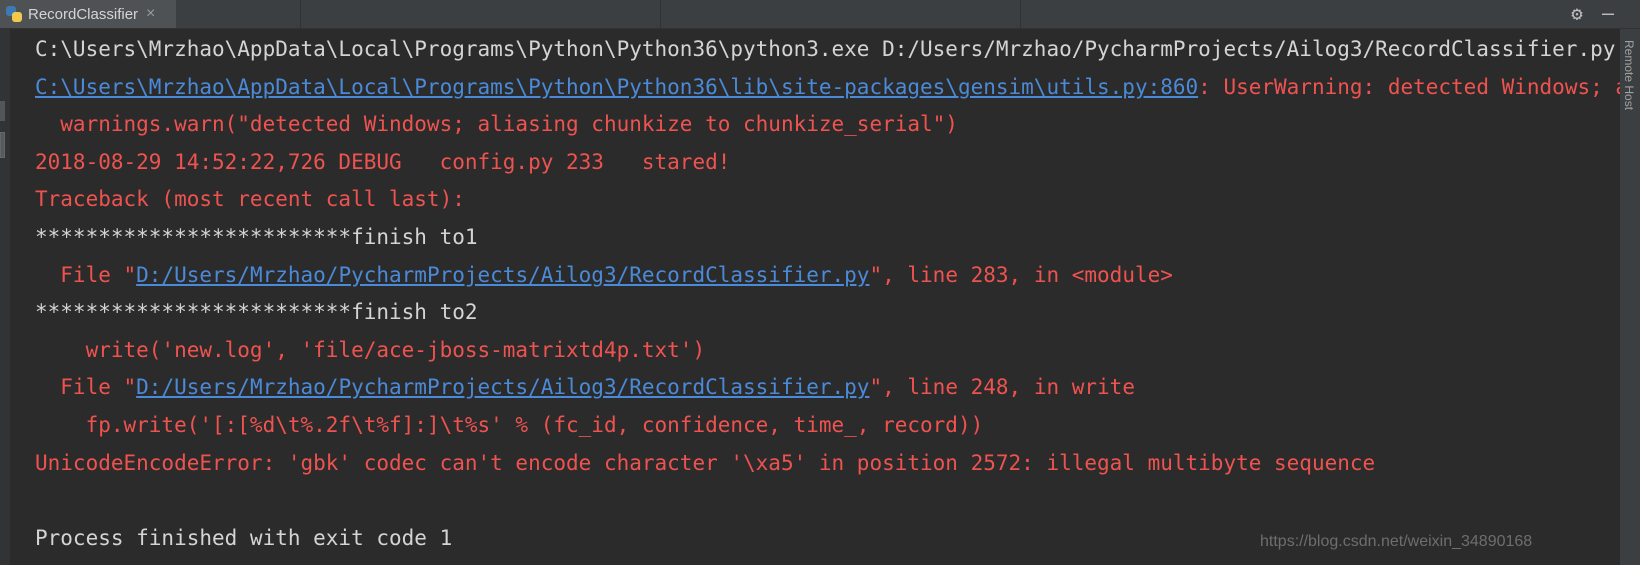 The image size is (1640, 565). I want to click on remote-host-tool-label: Remote Host, so click(1629, 75).